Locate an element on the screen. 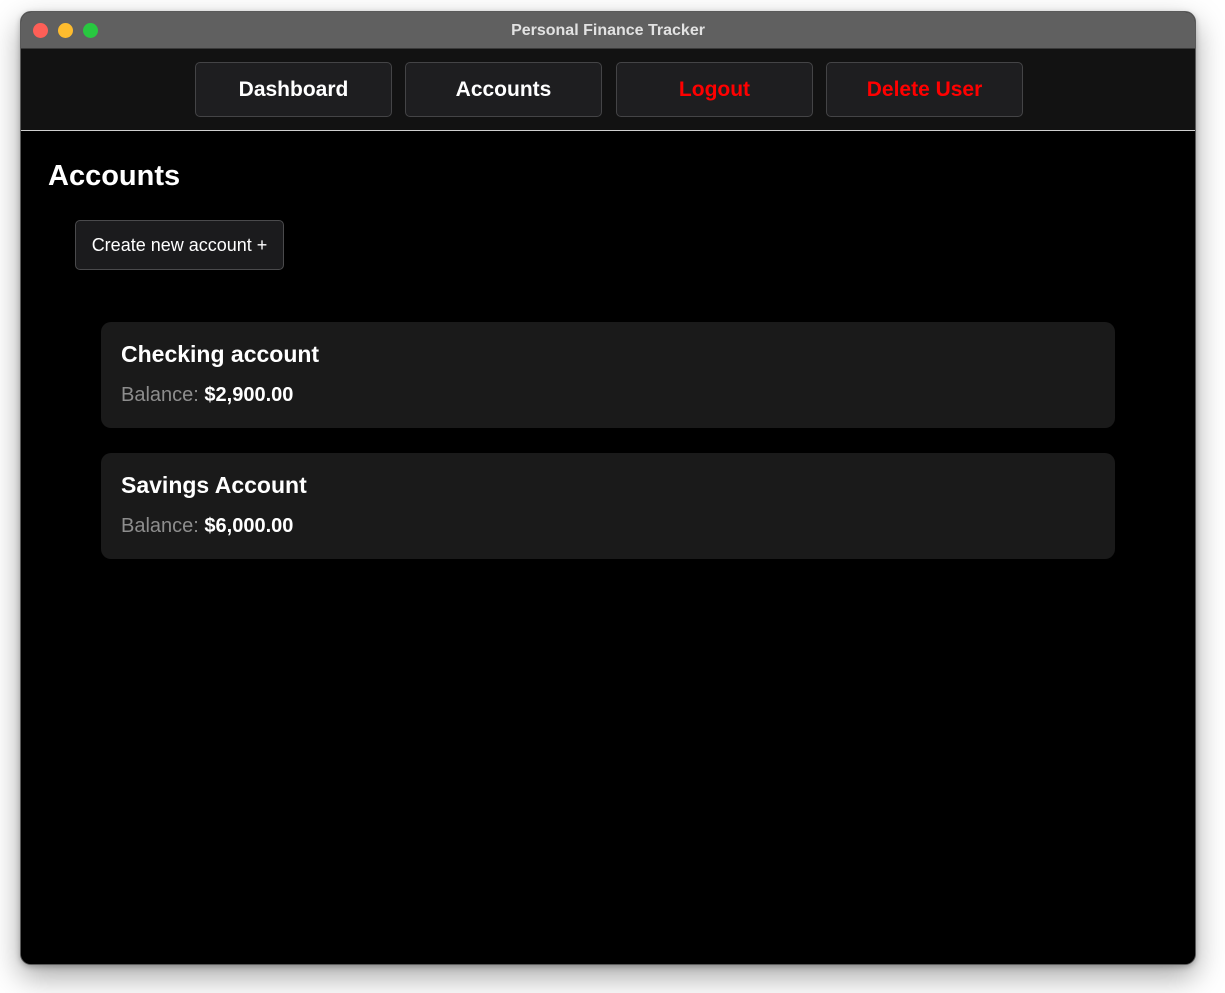 This screenshot has width=1225, height=993. balance-value: $6,000.00 is located at coordinates (249, 526).